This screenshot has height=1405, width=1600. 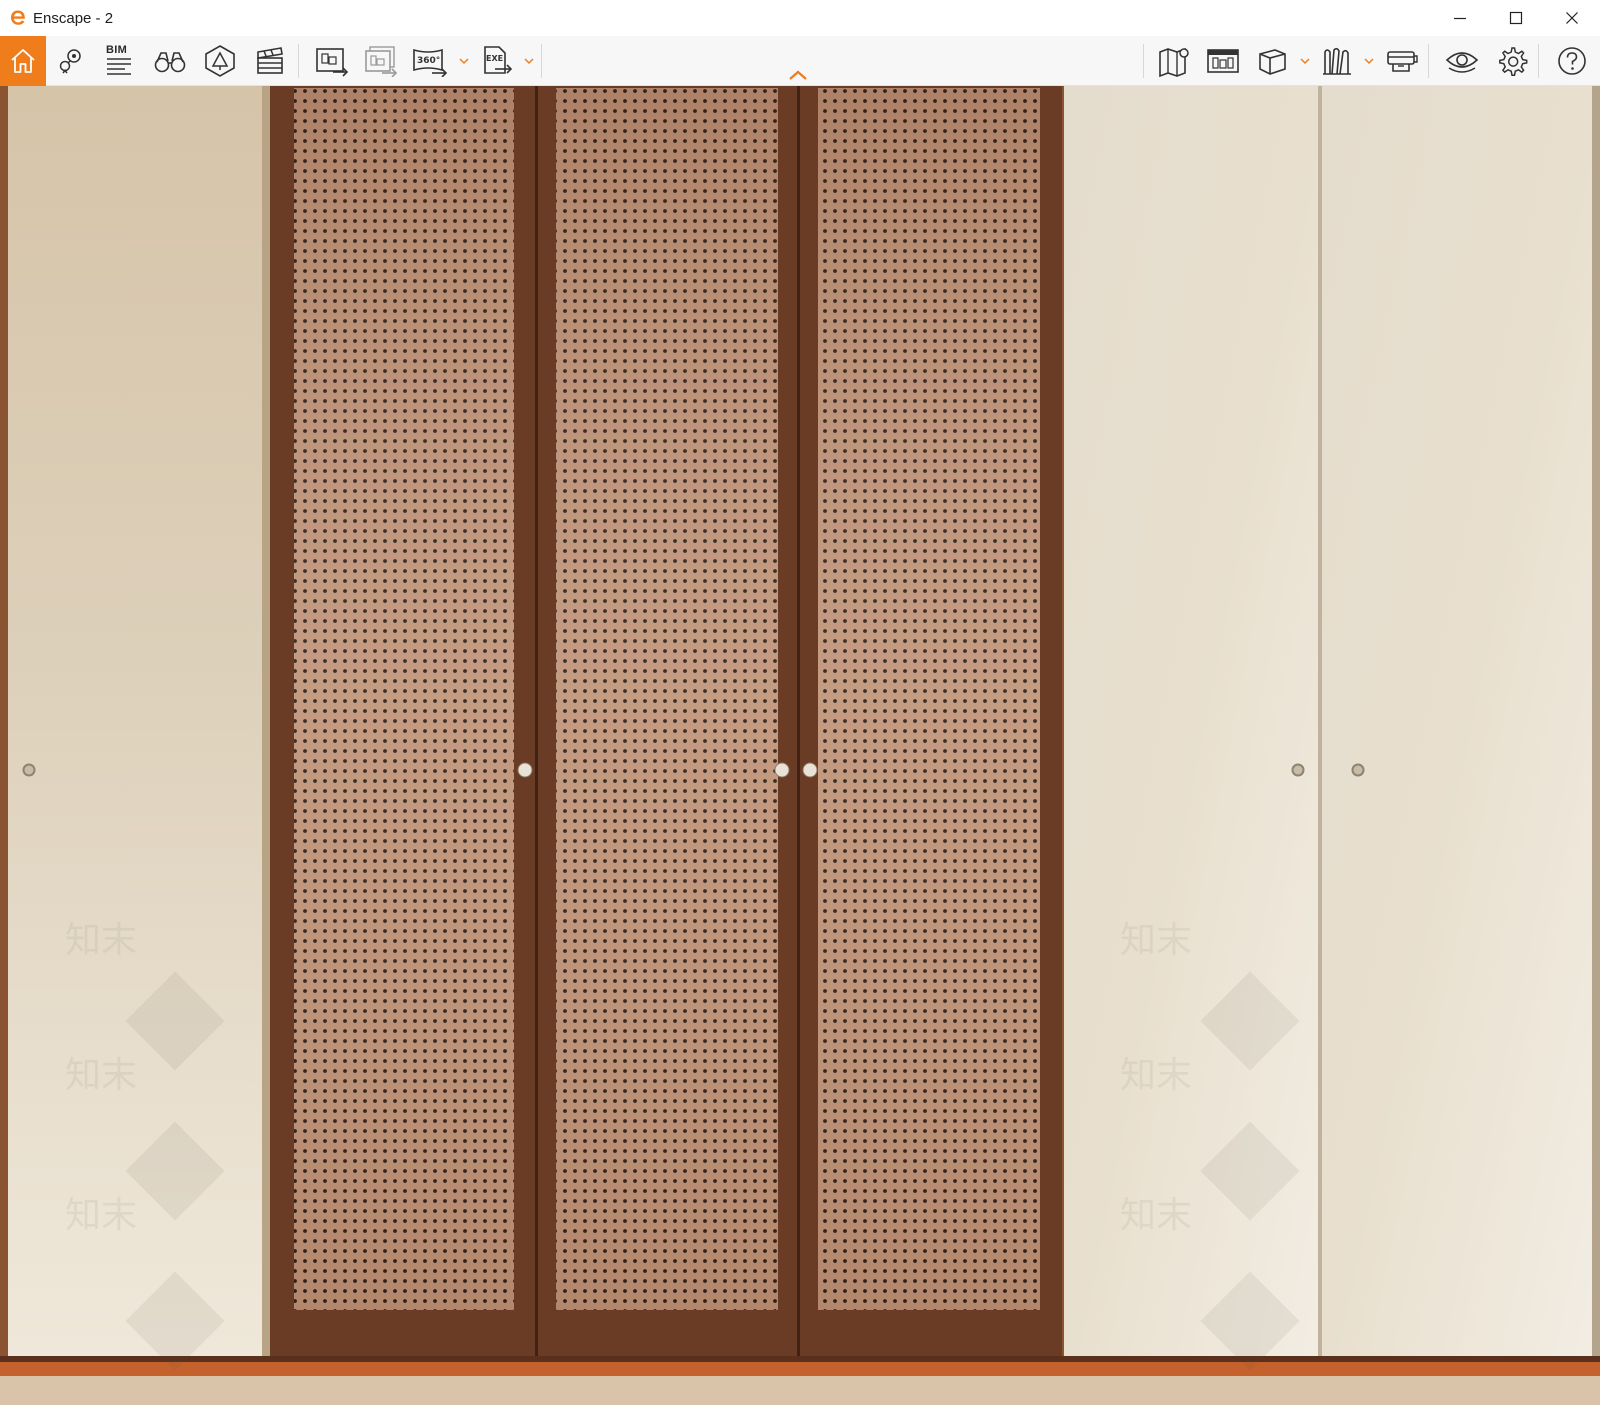 I want to click on exe-dropdown-caret, so click(x=529, y=61).